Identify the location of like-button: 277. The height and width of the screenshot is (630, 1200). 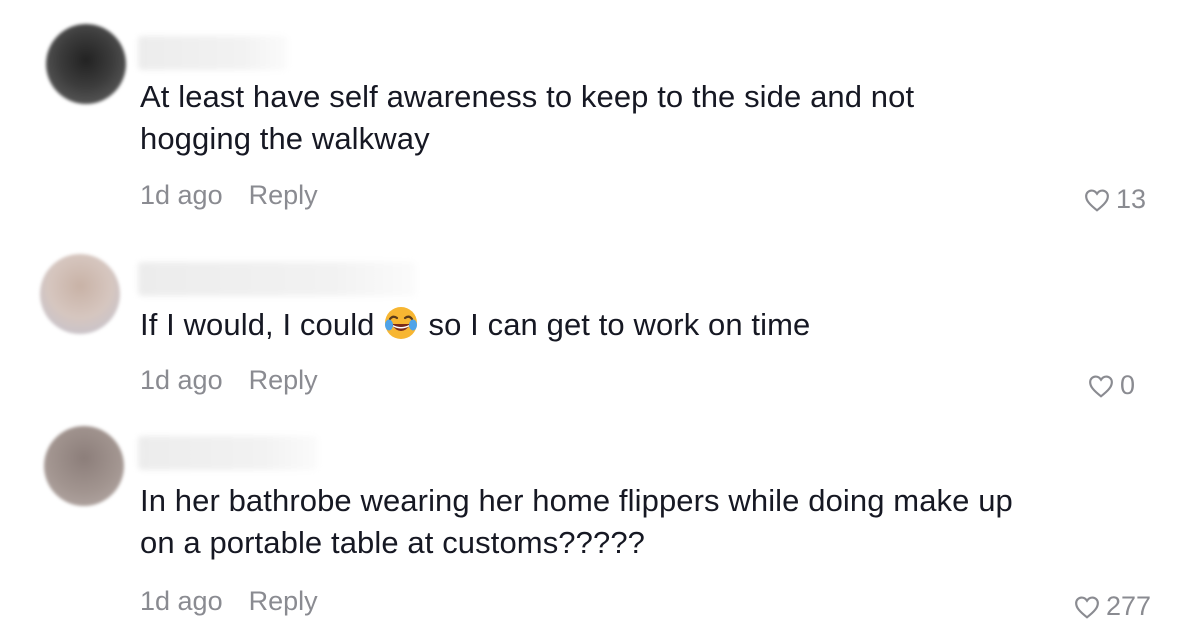
(1112, 606).